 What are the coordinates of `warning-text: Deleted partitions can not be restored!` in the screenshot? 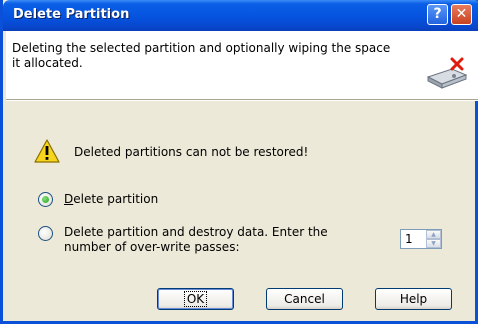 It's located at (191, 152).